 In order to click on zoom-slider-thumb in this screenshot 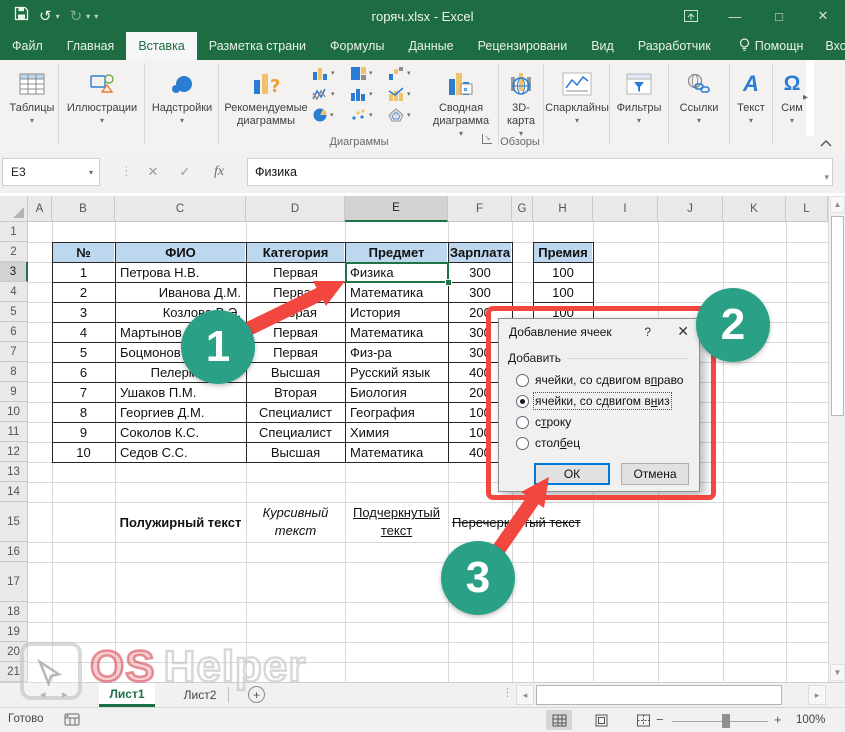, I will do `click(726, 721)`.